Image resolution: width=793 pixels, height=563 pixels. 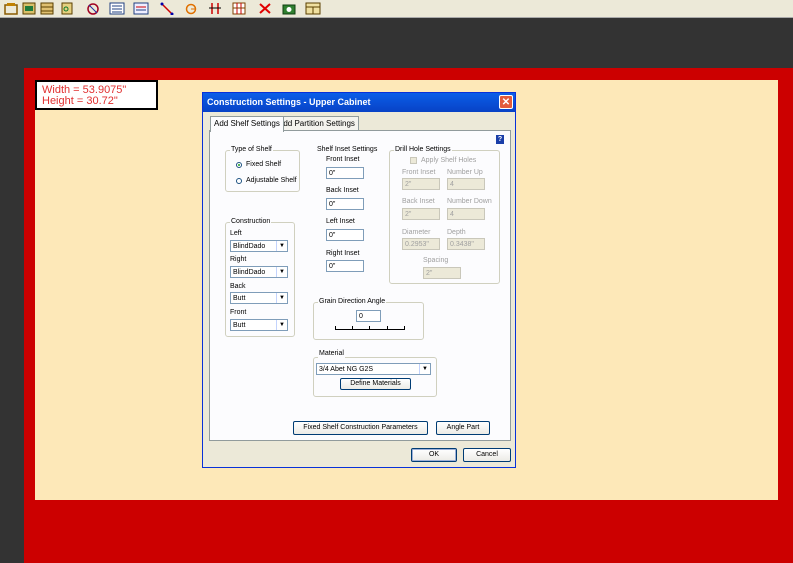 I want to click on shelf-inset-settings-label: Shelf Inset Settings, so click(x=347, y=149).